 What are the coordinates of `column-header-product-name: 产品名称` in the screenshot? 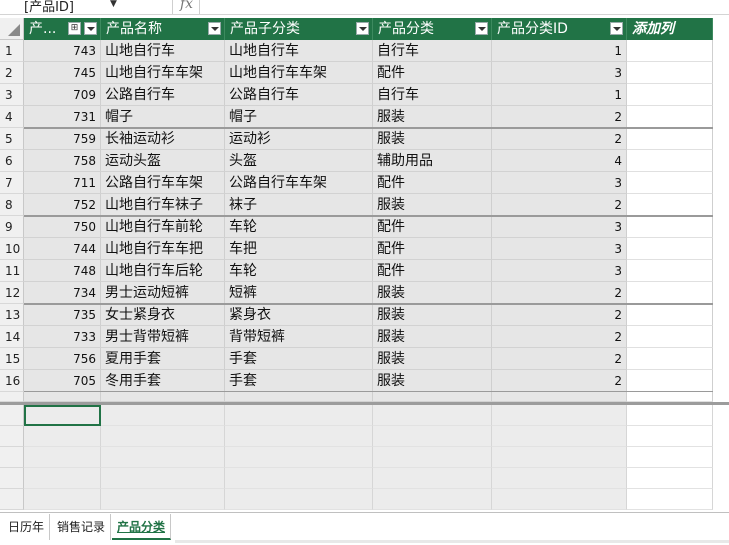 It's located at (163, 29).